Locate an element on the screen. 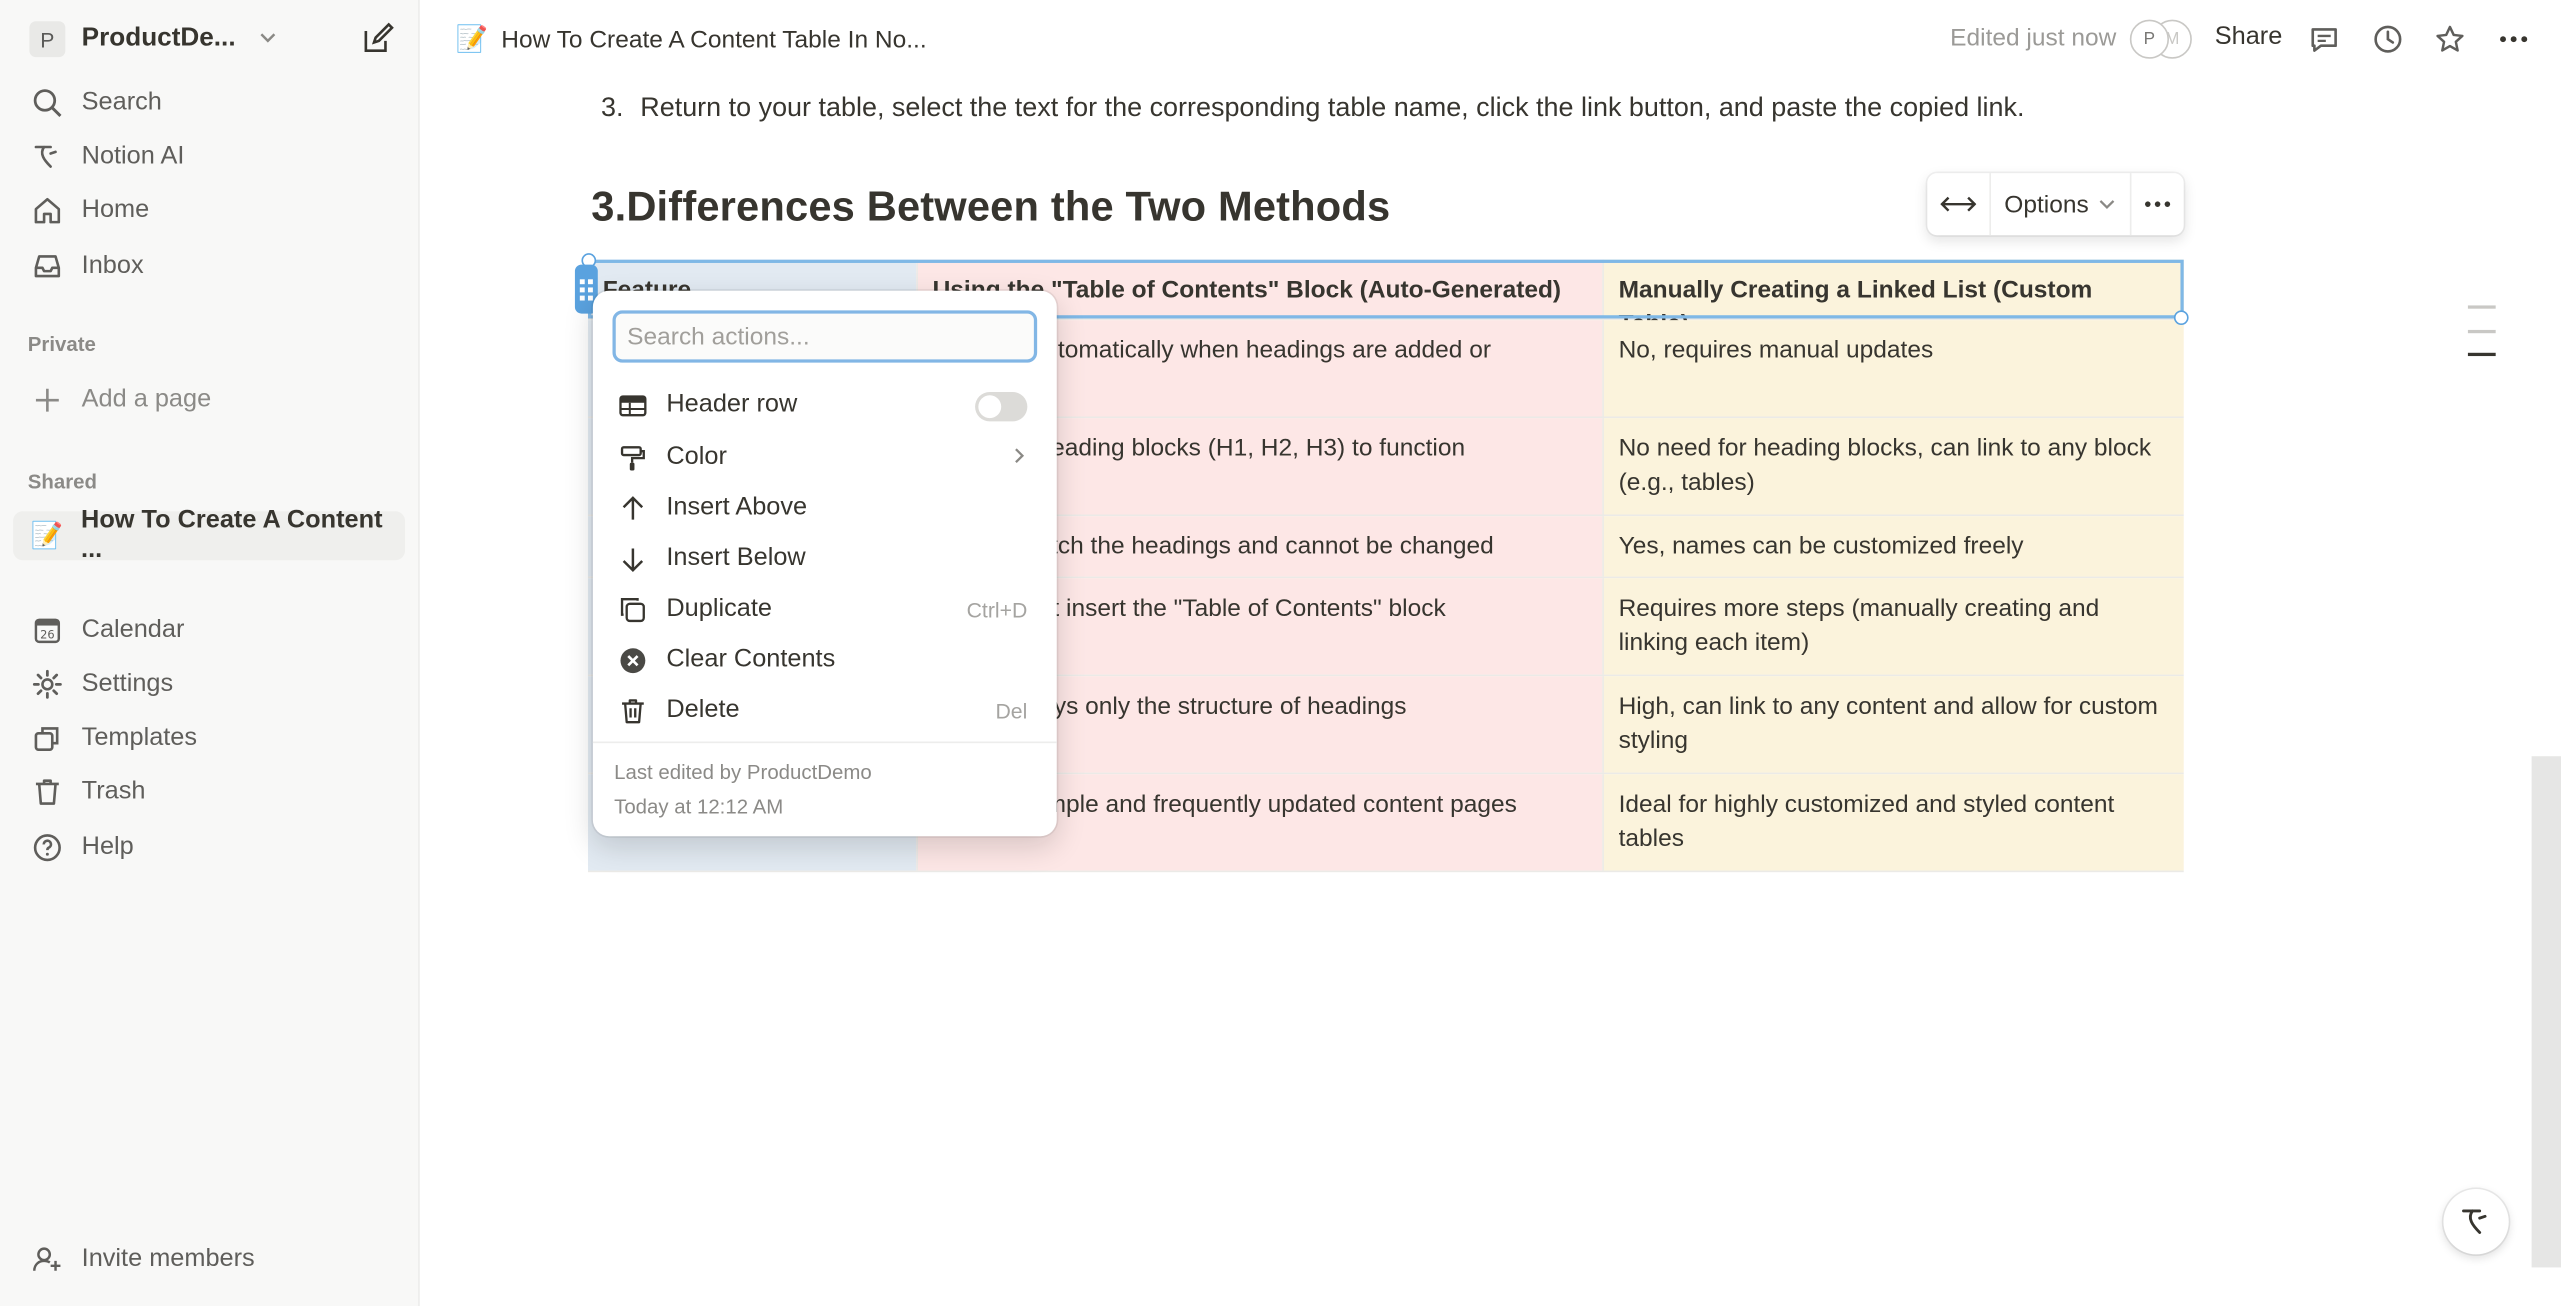 The width and height of the screenshot is (2561, 1306). invite-members-button: Invite members is located at coordinates (209, 1259).